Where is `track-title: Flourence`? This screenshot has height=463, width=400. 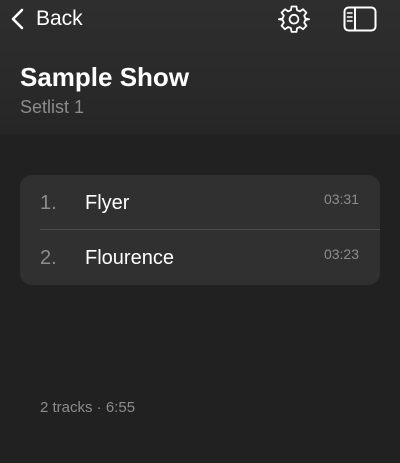
track-title: Flourence is located at coordinates (129, 258).